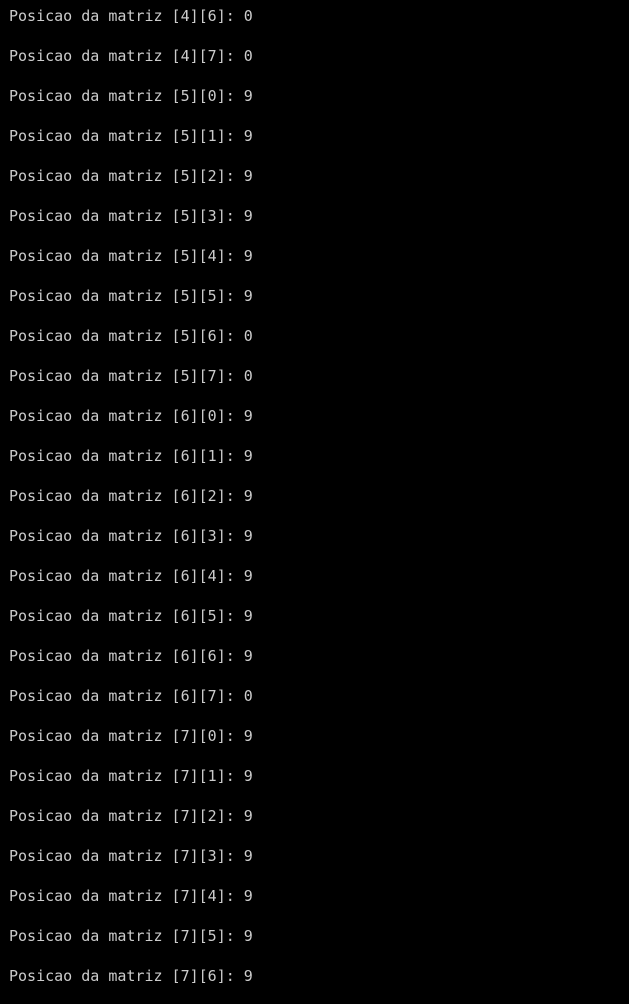 The height and width of the screenshot is (1004, 629). What do you see at coordinates (131, 256) in the screenshot?
I see `console-line: Posicao da matriz [5][4]: 9` at bounding box center [131, 256].